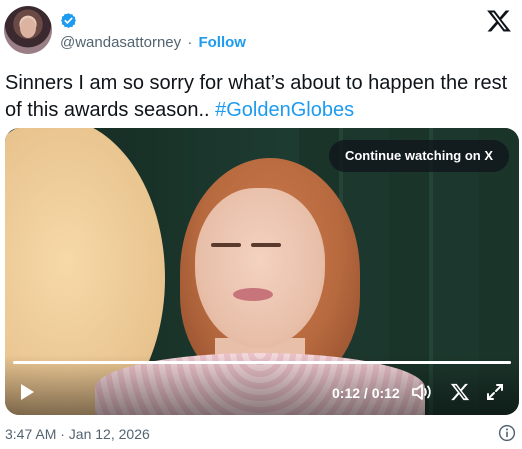 This screenshot has height=449, width=522. What do you see at coordinates (222, 42) in the screenshot?
I see `follow-button: Follow` at bounding box center [222, 42].